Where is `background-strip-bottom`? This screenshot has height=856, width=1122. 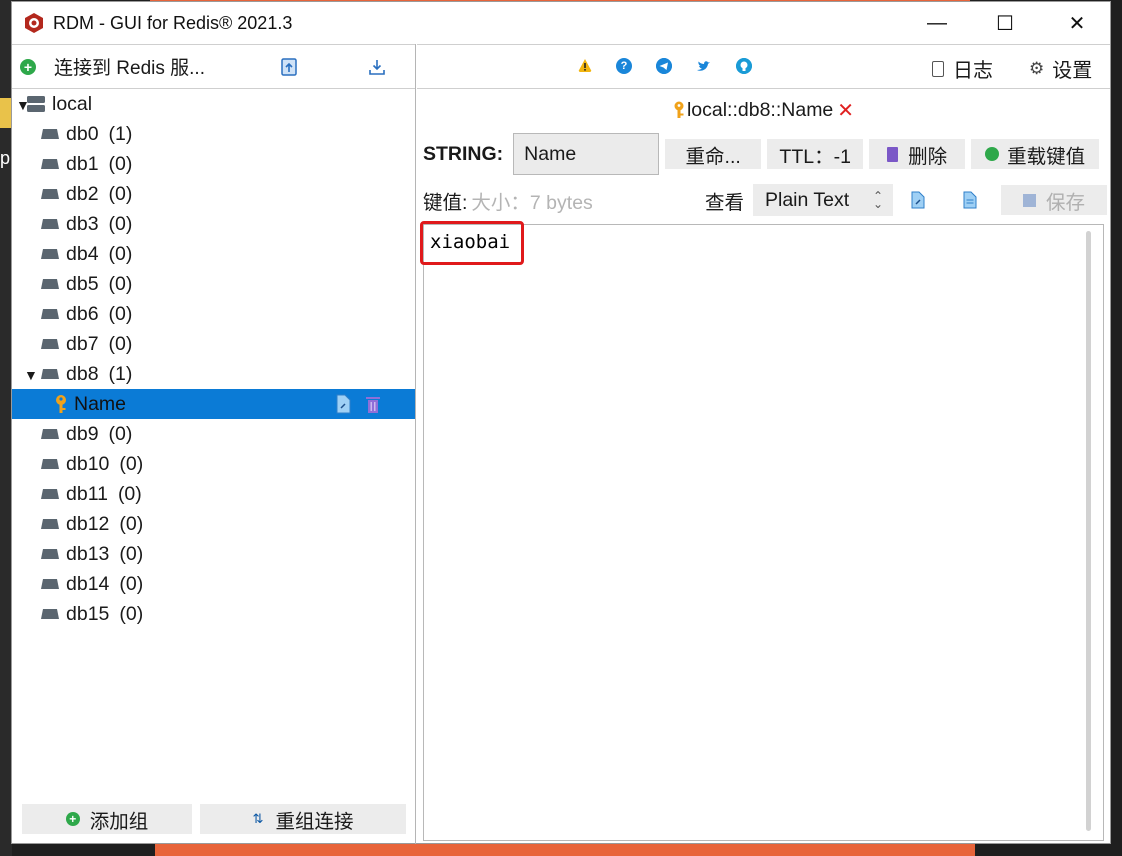 background-strip-bottom is located at coordinates (565, 849).